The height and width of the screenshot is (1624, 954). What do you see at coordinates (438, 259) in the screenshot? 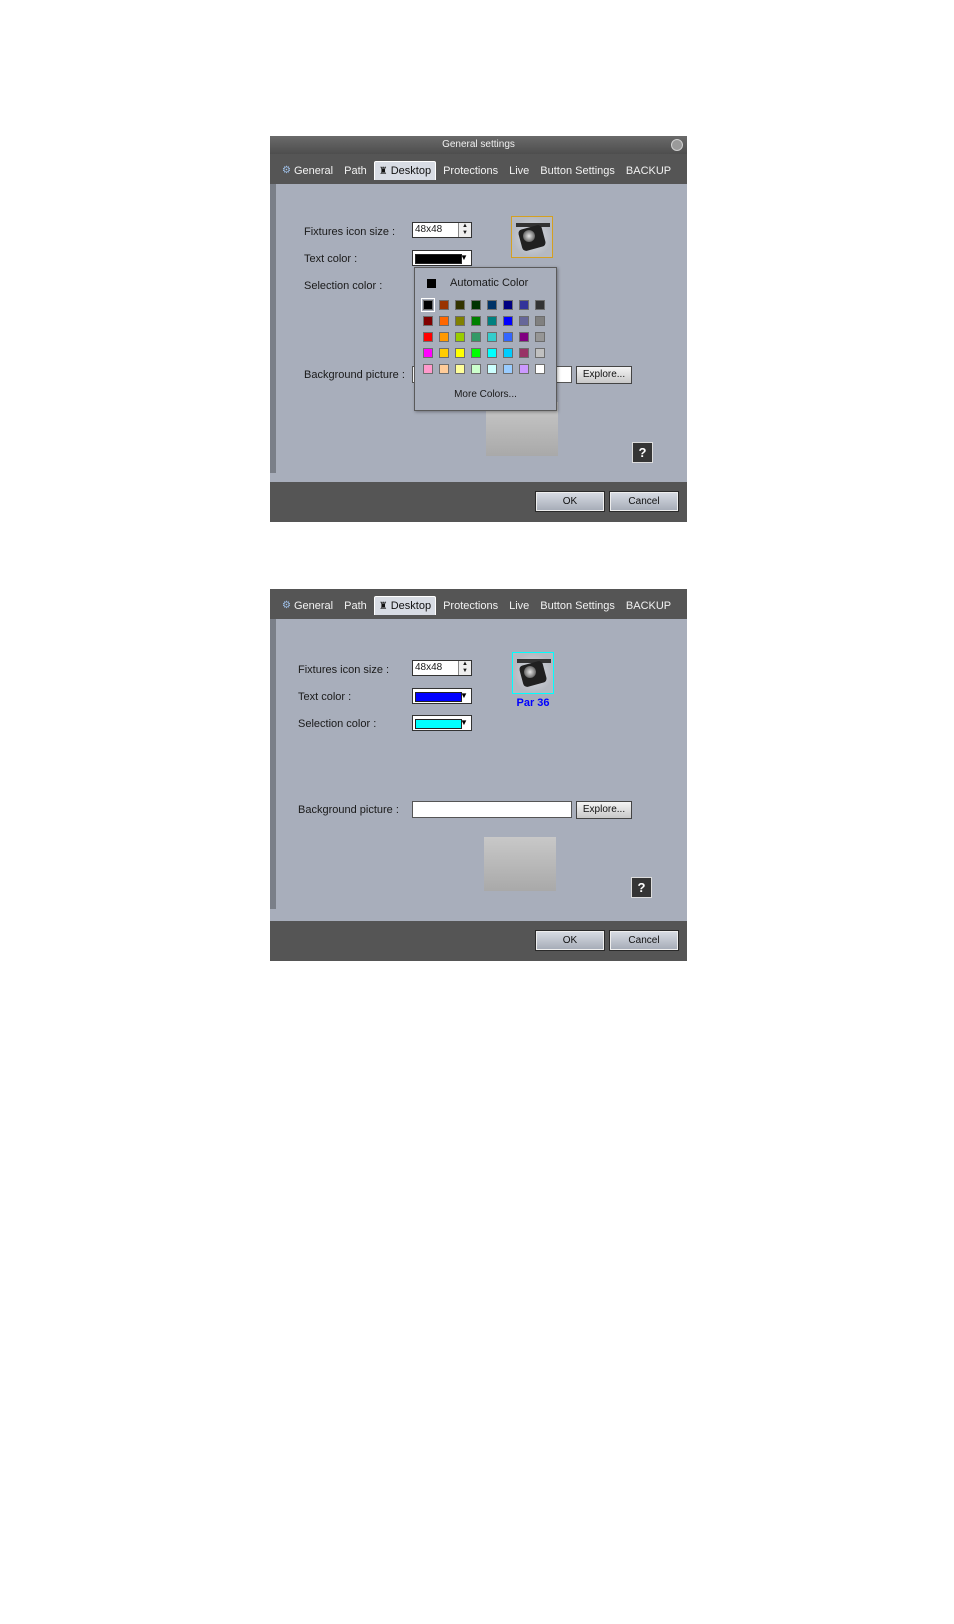
I see `text-color-swatch` at bounding box center [438, 259].